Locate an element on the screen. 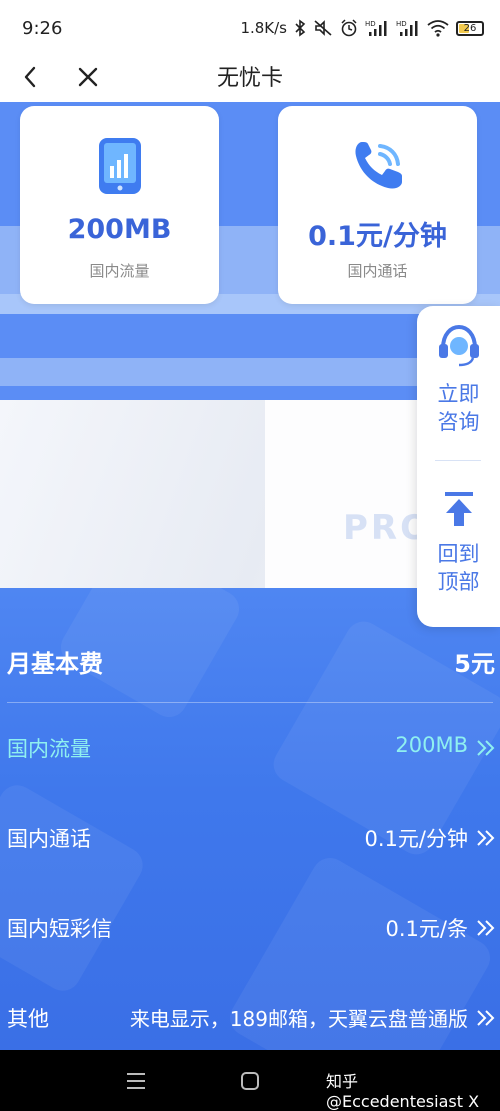  status-bar: 9:26 1.8K/s HD HD 26 is located at coordinates (250, 29).